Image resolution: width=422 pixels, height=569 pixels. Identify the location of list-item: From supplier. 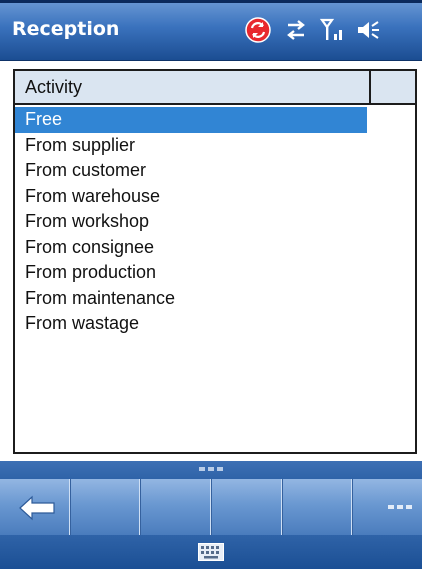
(191, 146).